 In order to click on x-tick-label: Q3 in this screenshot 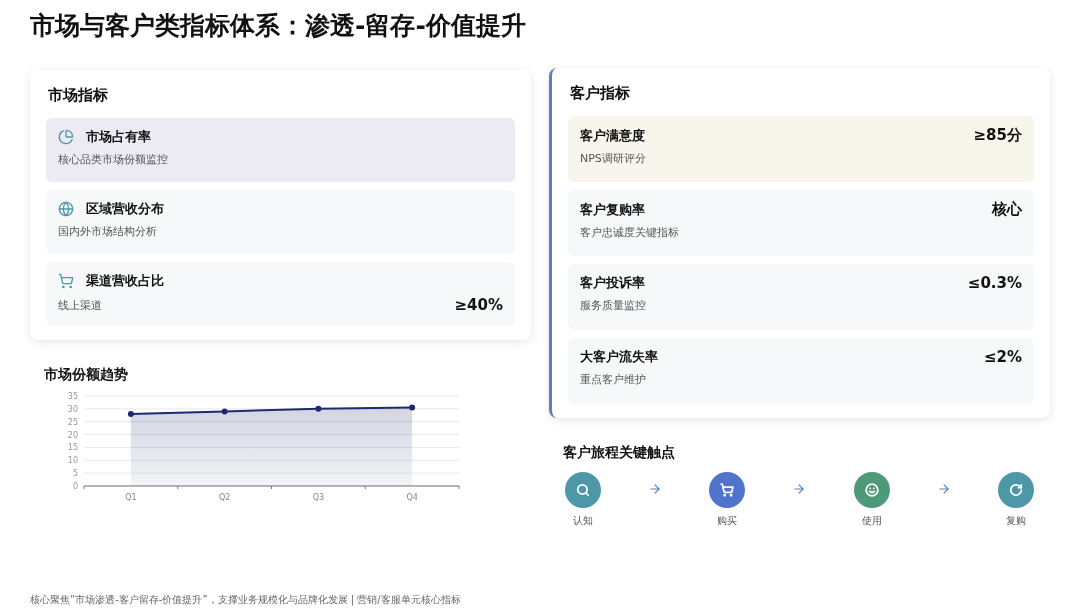, I will do `click(318, 497)`.